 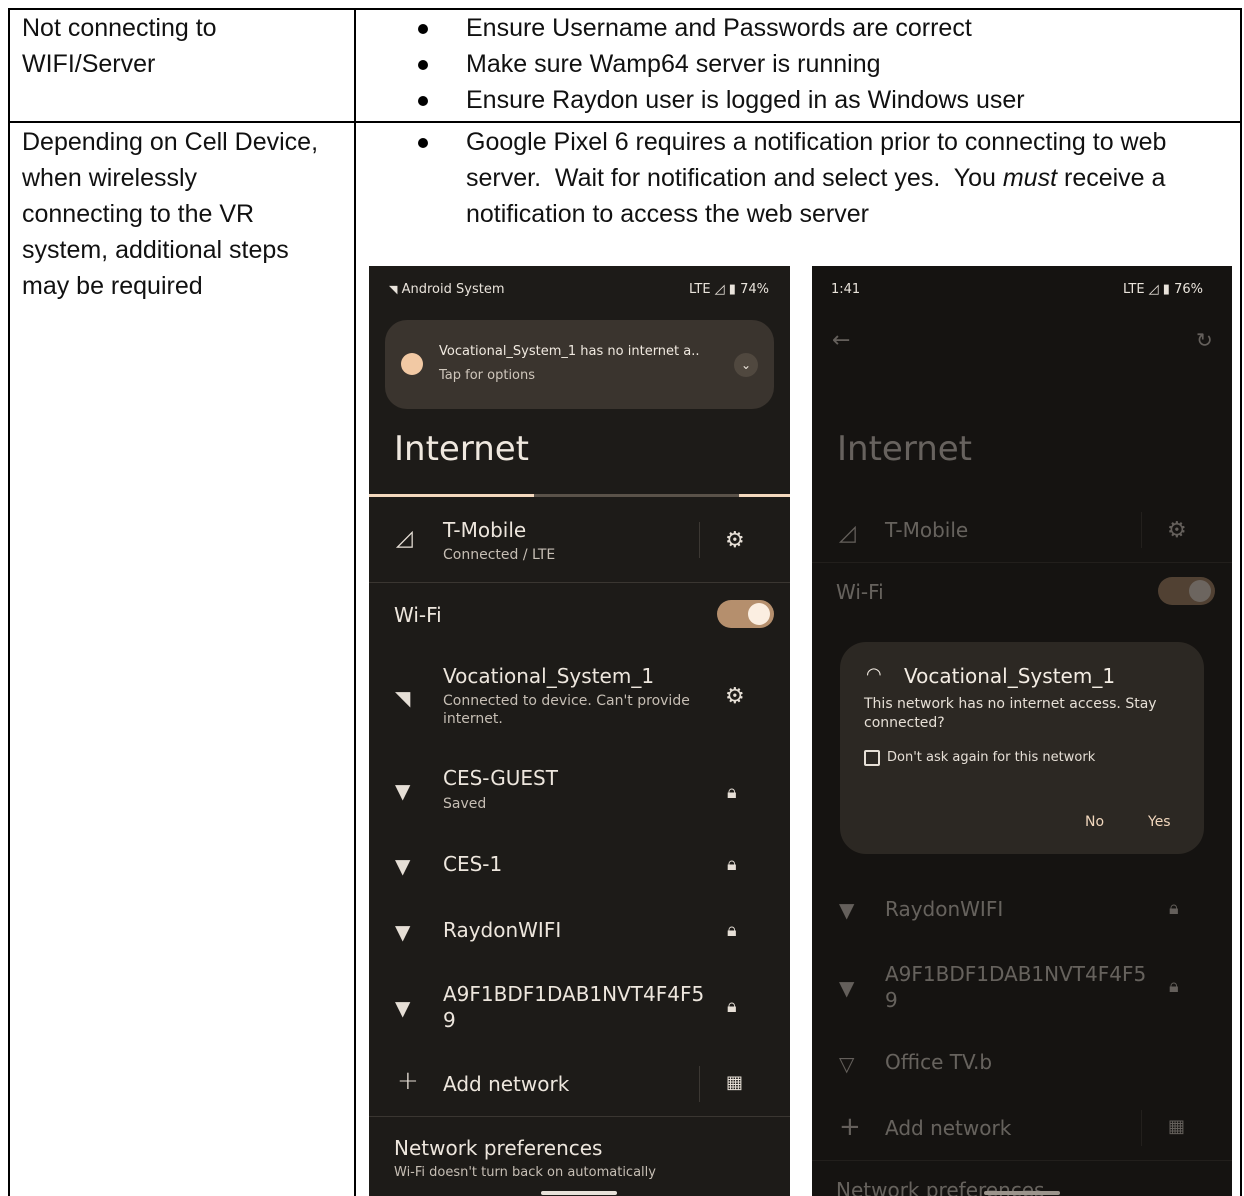 What do you see at coordinates (874, 674) in the screenshot?
I see `wifi-icon: ◠` at bounding box center [874, 674].